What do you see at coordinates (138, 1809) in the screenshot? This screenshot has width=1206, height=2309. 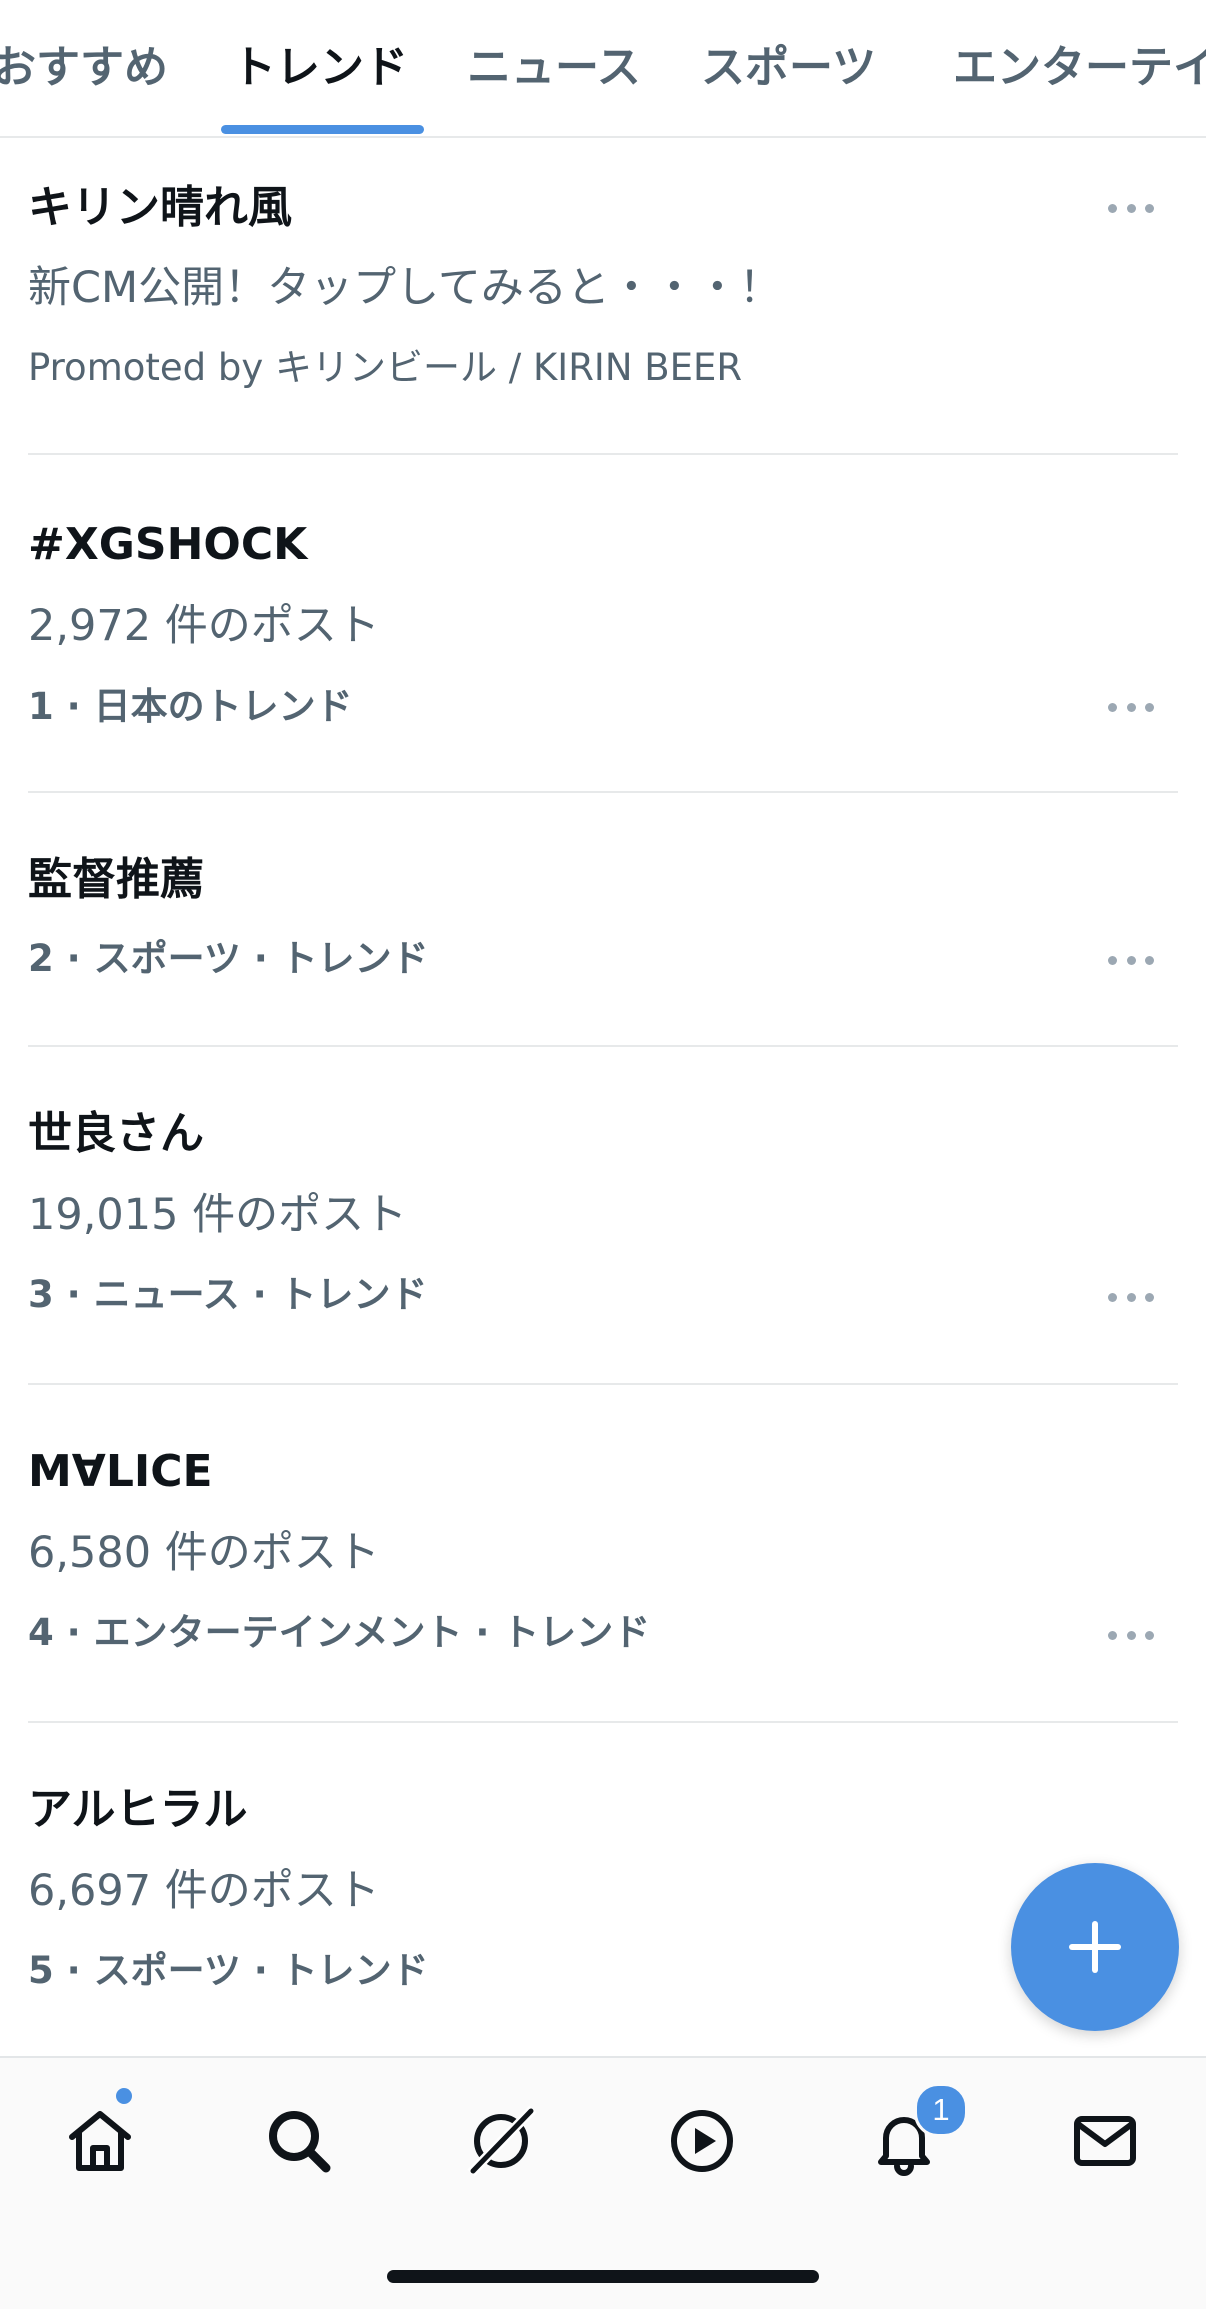 I see `trend-title: アルヒラル` at bounding box center [138, 1809].